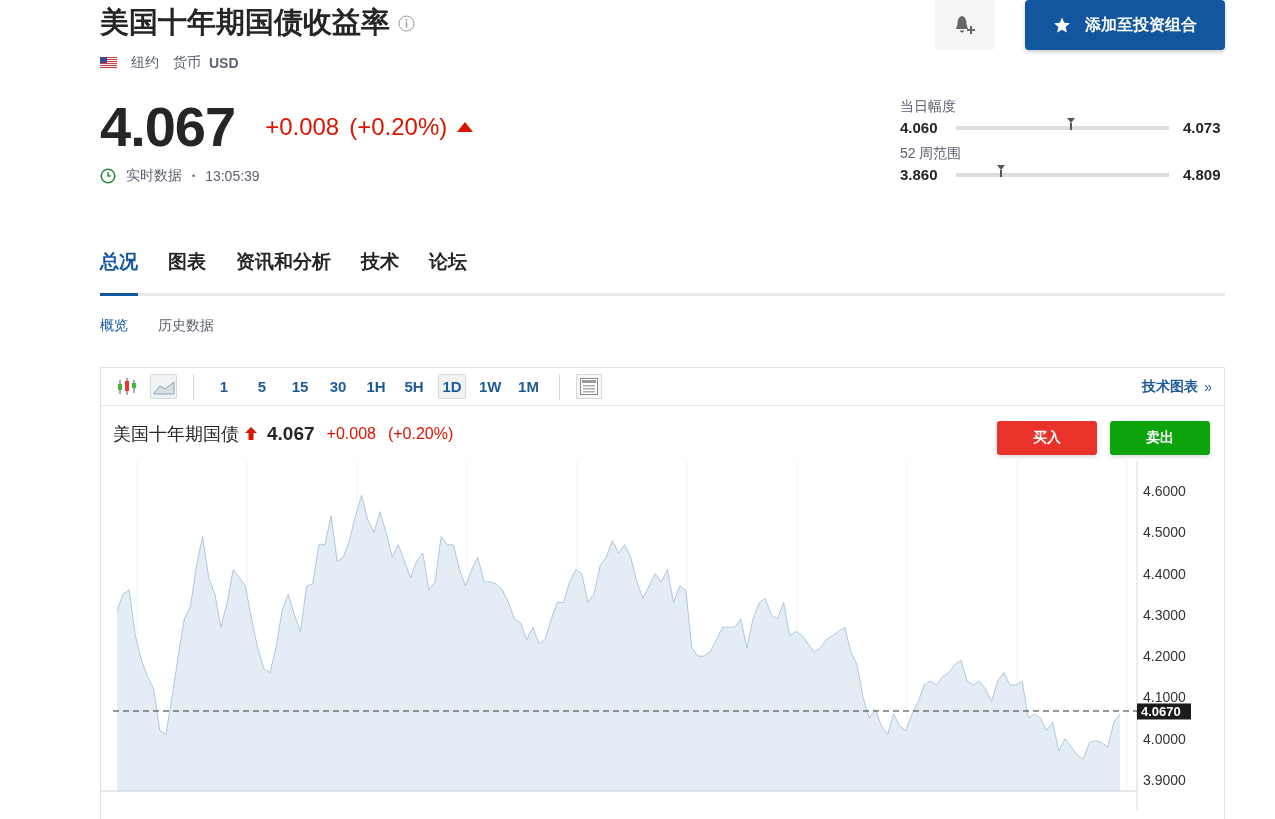 This screenshot has width=1275, height=819. What do you see at coordinates (187, 270) in the screenshot?
I see `section-tab: 图表` at bounding box center [187, 270].